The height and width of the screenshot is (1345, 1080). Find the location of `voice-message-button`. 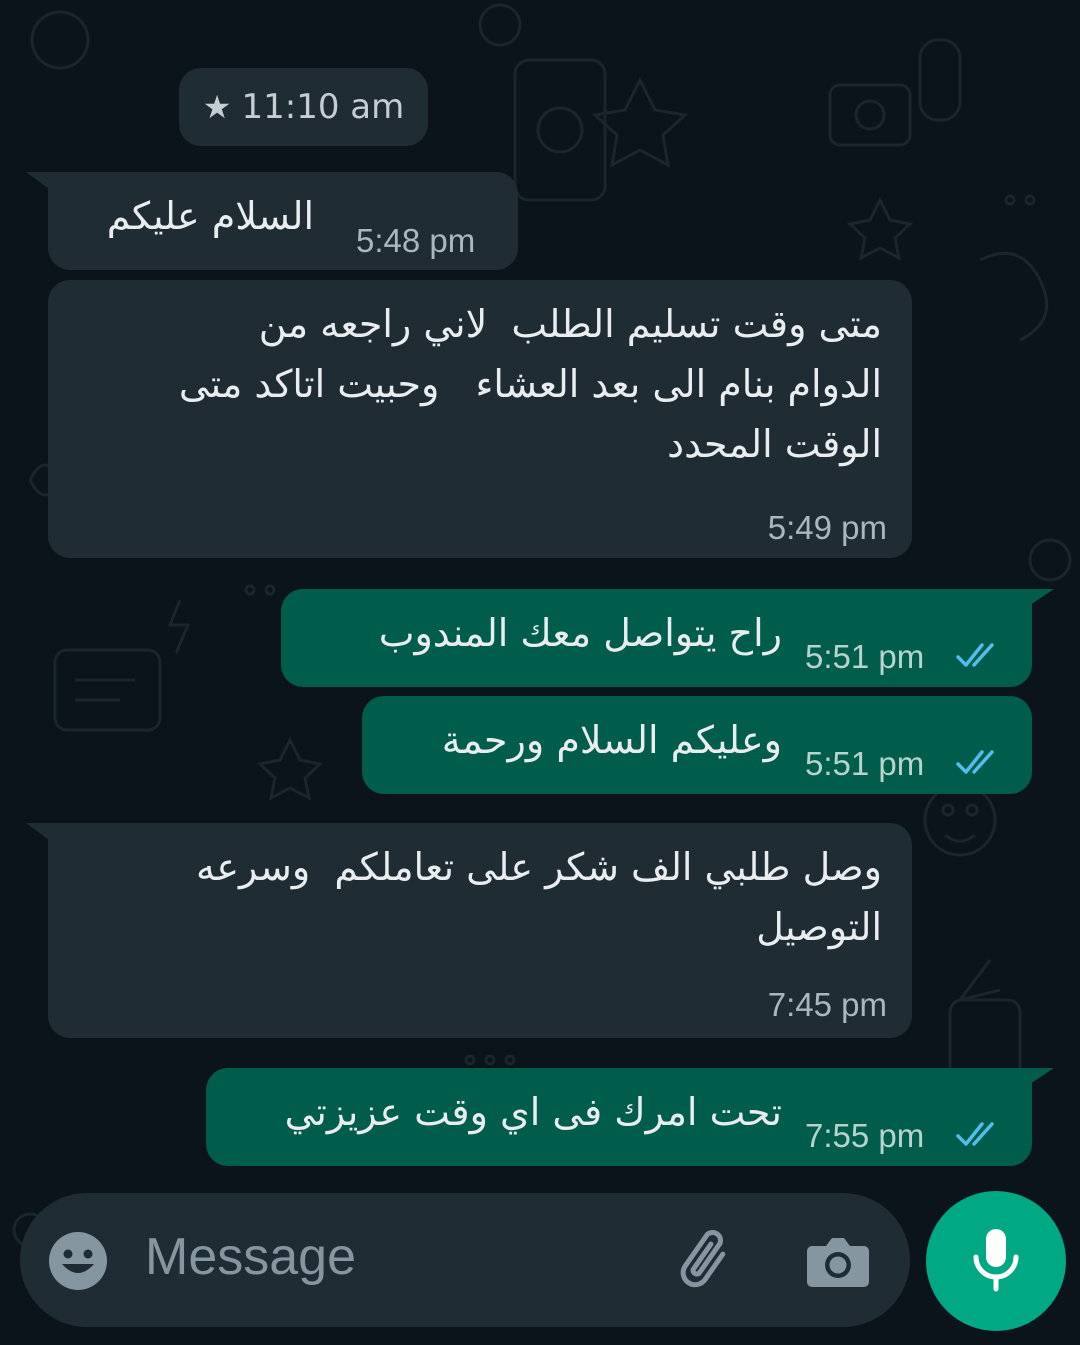

voice-message-button is located at coordinates (996, 1261).